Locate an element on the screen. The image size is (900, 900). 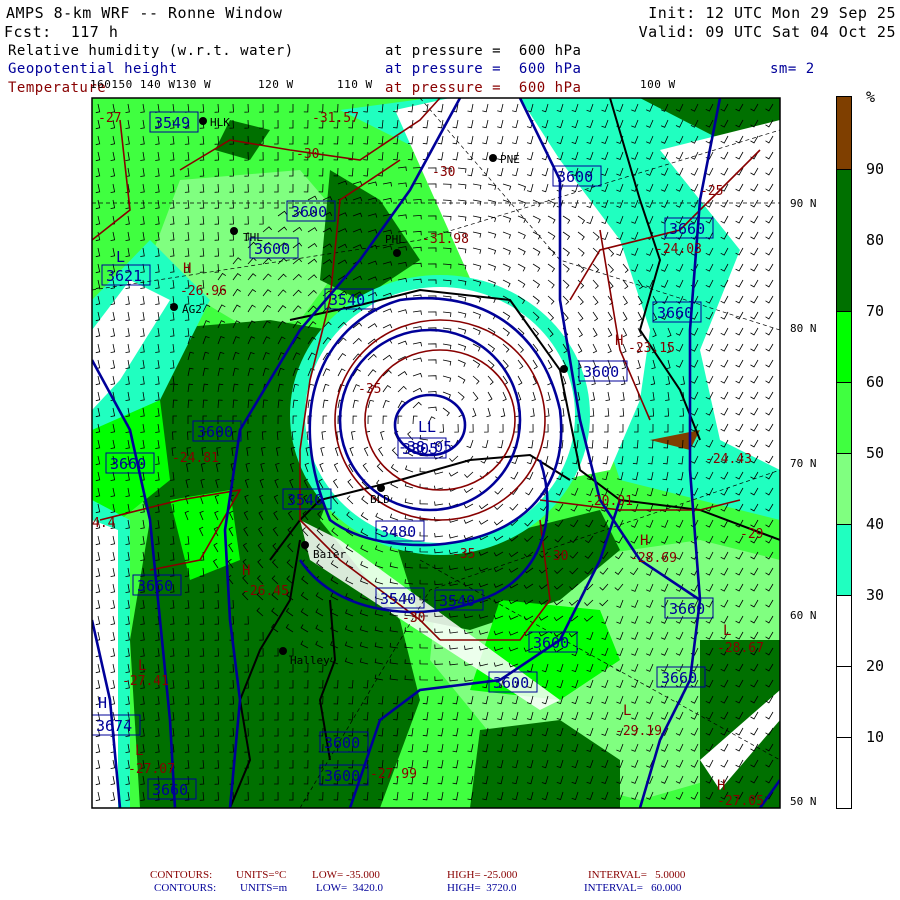
temperature-label: -20.01 is located at coordinates (609, 501).